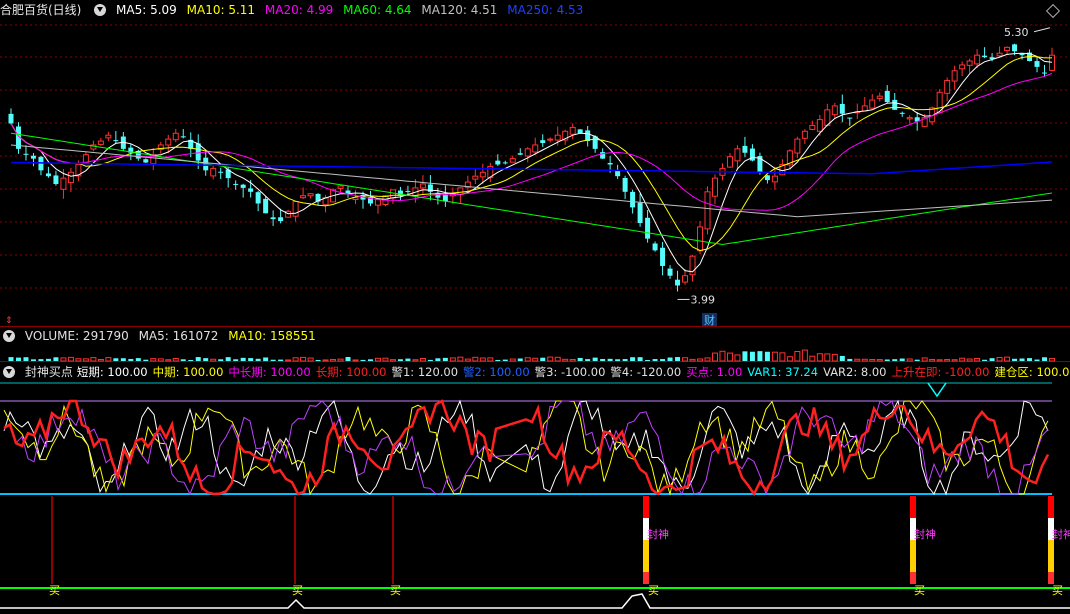 This screenshot has width=1070, height=614. I want to click on high-price-label: 5.30, so click(1016, 32).